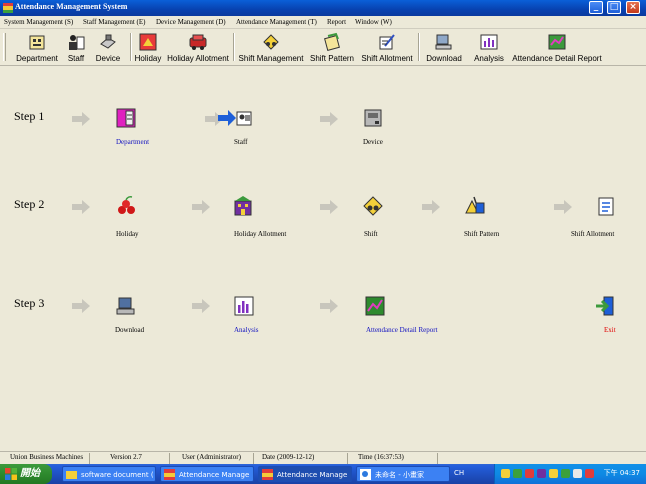 The width and height of the screenshot is (646, 484). I want to click on taskbar-item-word: software document (, so click(109, 474).